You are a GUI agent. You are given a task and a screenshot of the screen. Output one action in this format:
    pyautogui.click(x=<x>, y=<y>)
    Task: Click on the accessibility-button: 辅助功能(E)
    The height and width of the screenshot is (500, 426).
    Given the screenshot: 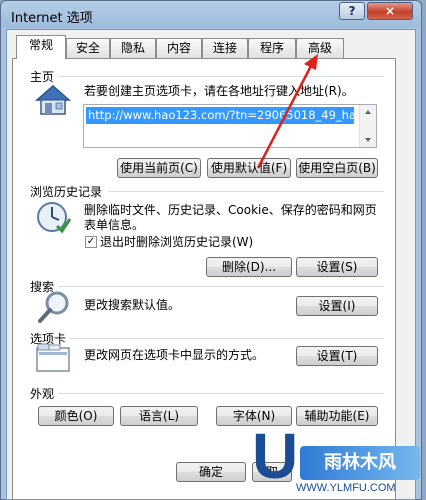 What is the action you would take?
    pyautogui.click(x=337, y=416)
    